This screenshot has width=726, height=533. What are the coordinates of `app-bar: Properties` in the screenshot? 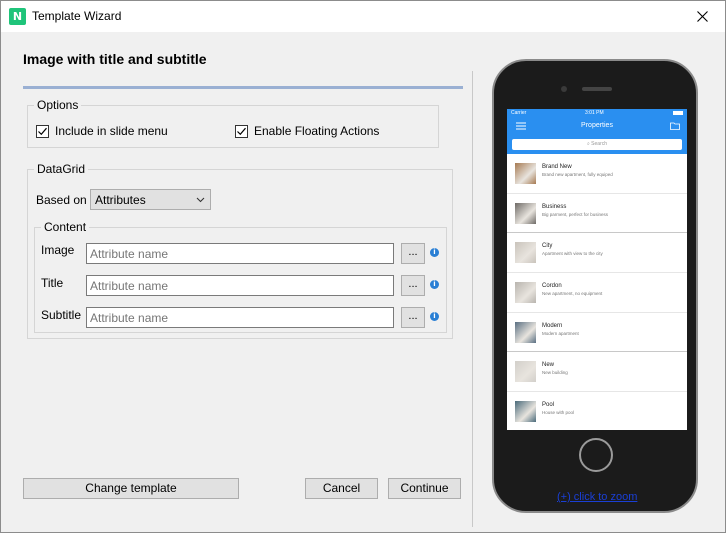 It's located at (597, 126).